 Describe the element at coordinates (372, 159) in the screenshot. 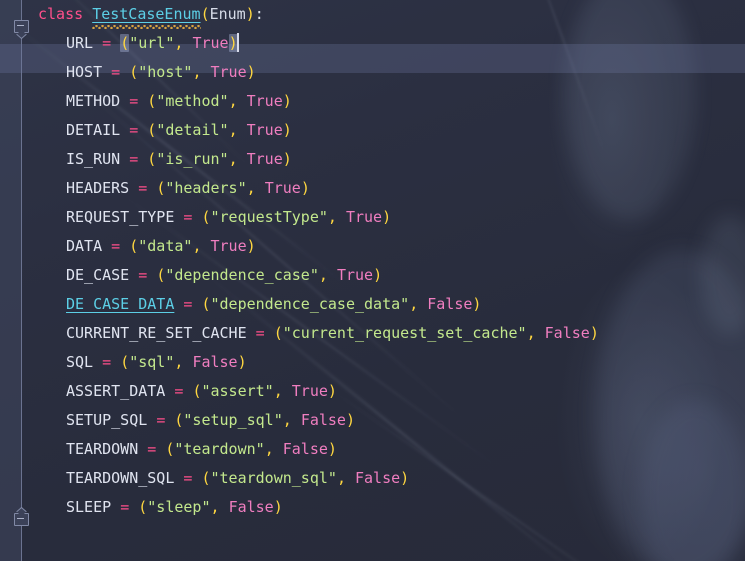

I see `code-line: IS_RUN = ("is_run", True)` at that location.